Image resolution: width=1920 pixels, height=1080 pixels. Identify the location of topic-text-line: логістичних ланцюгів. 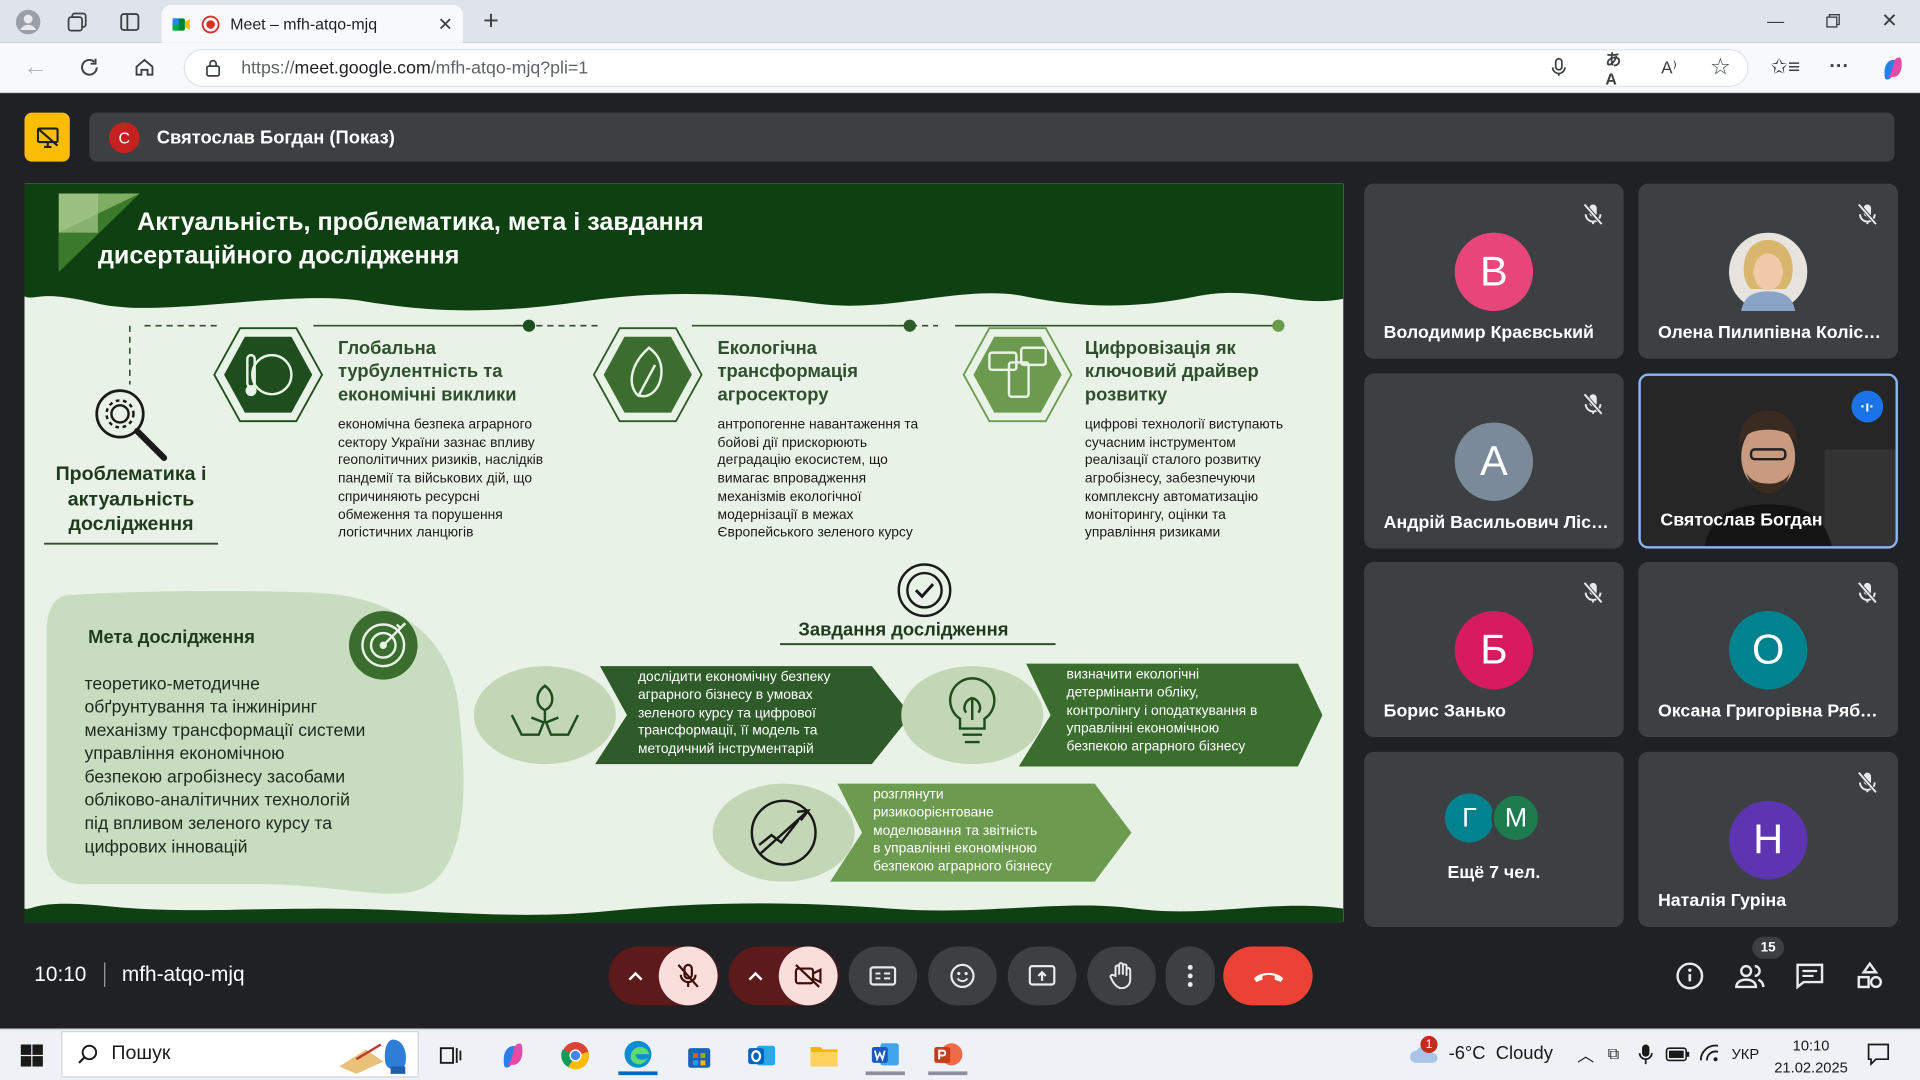
(405, 533).